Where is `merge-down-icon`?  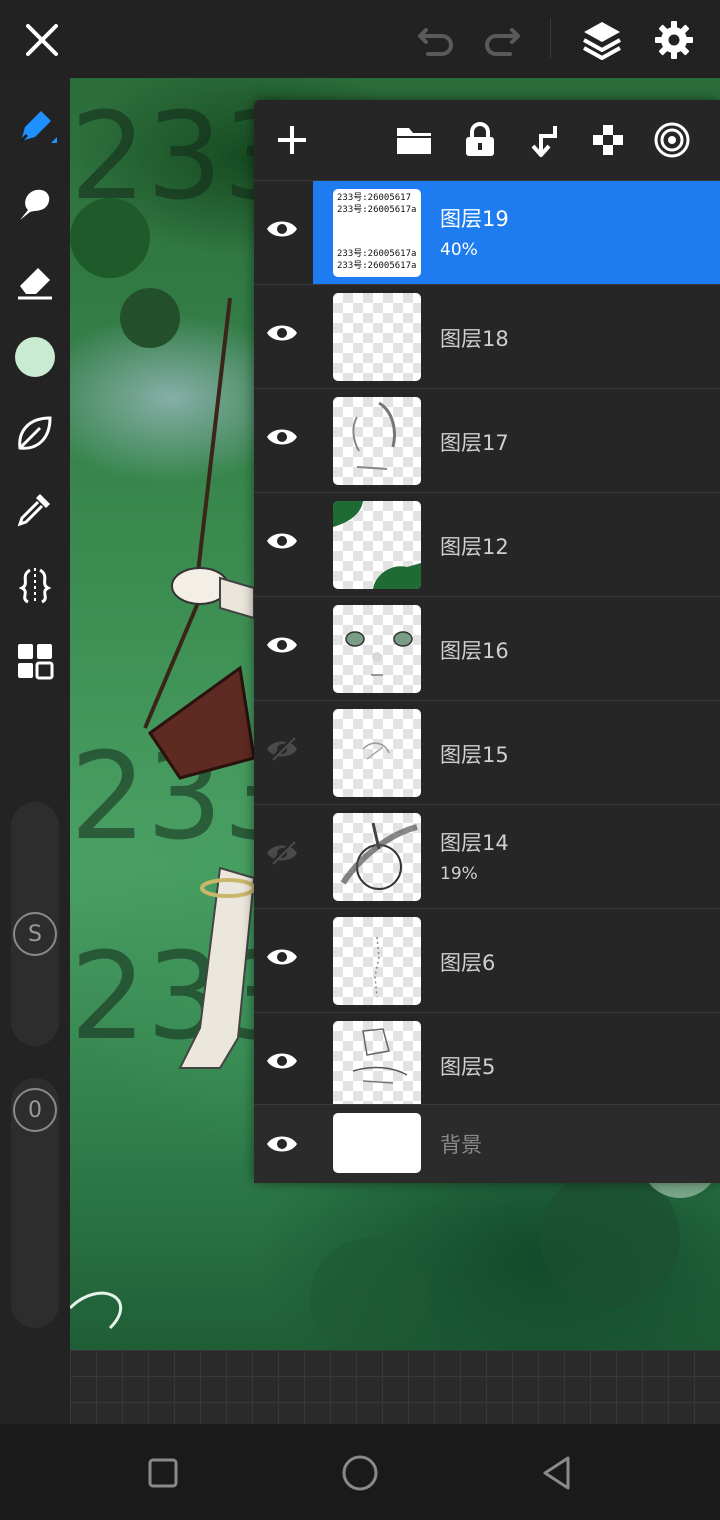
merge-down-icon is located at coordinates (544, 140).